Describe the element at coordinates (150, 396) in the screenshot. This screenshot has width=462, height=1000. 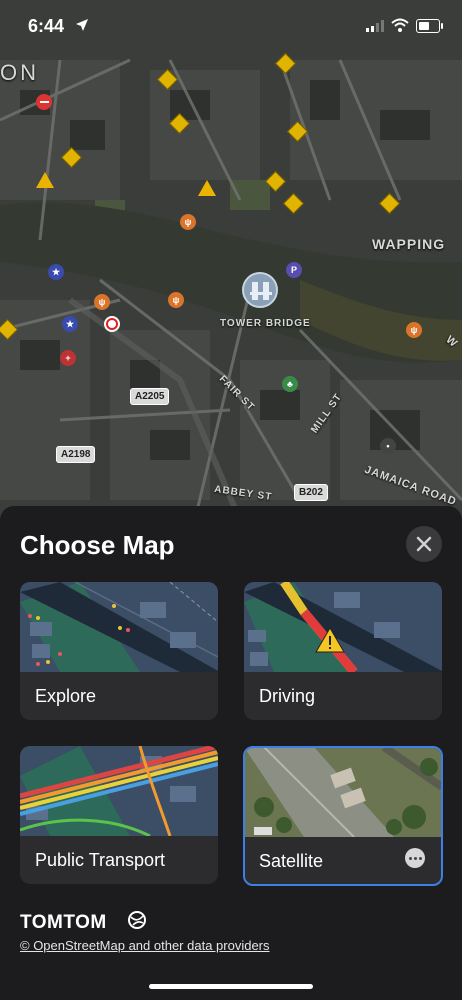
I see `road-shield-a2205: A2205` at that location.